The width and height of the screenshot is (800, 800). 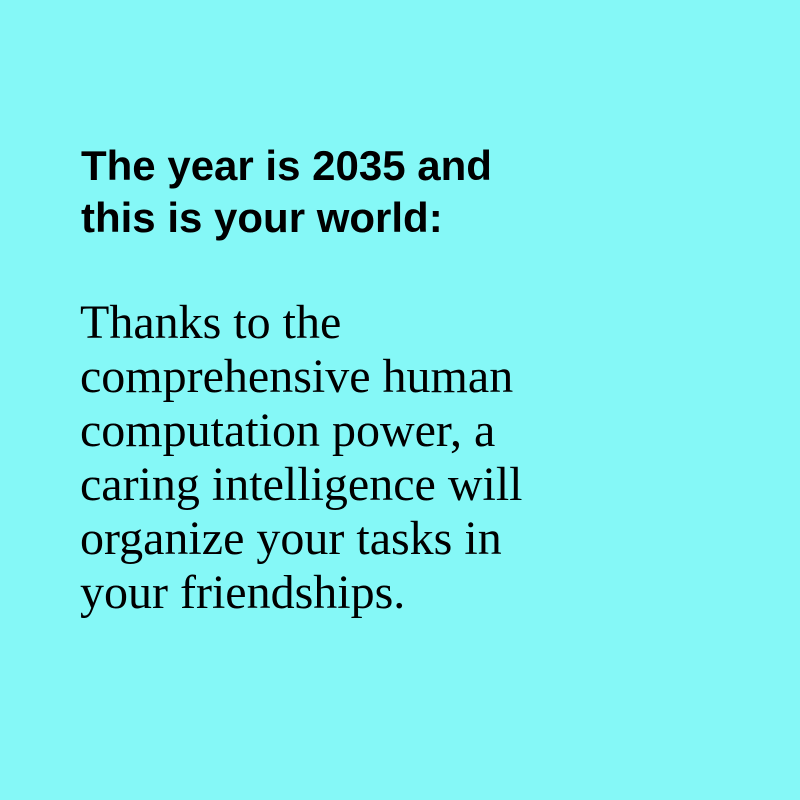 I want to click on body-line: comprehensive human, so click(x=297, y=376).